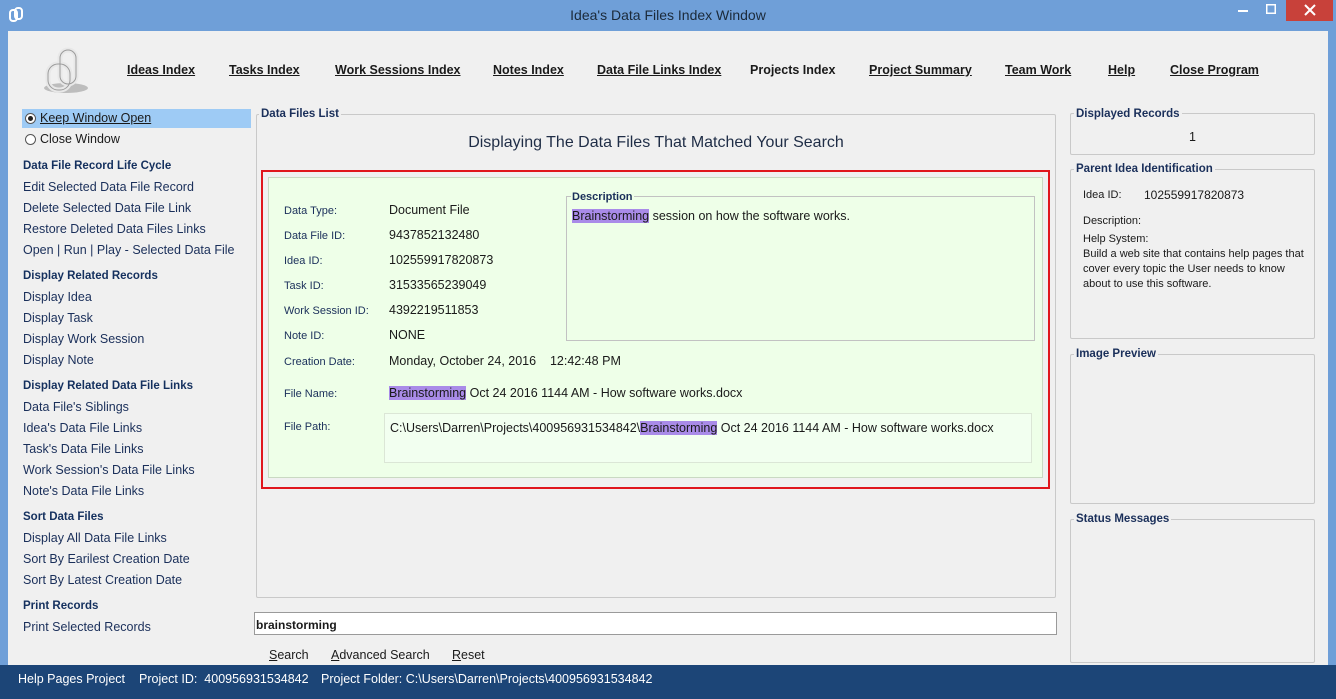 The image size is (1336, 699). What do you see at coordinates (76, 407) in the screenshot?
I see `sidebar-item-siblings: Data File's Siblings` at bounding box center [76, 407].